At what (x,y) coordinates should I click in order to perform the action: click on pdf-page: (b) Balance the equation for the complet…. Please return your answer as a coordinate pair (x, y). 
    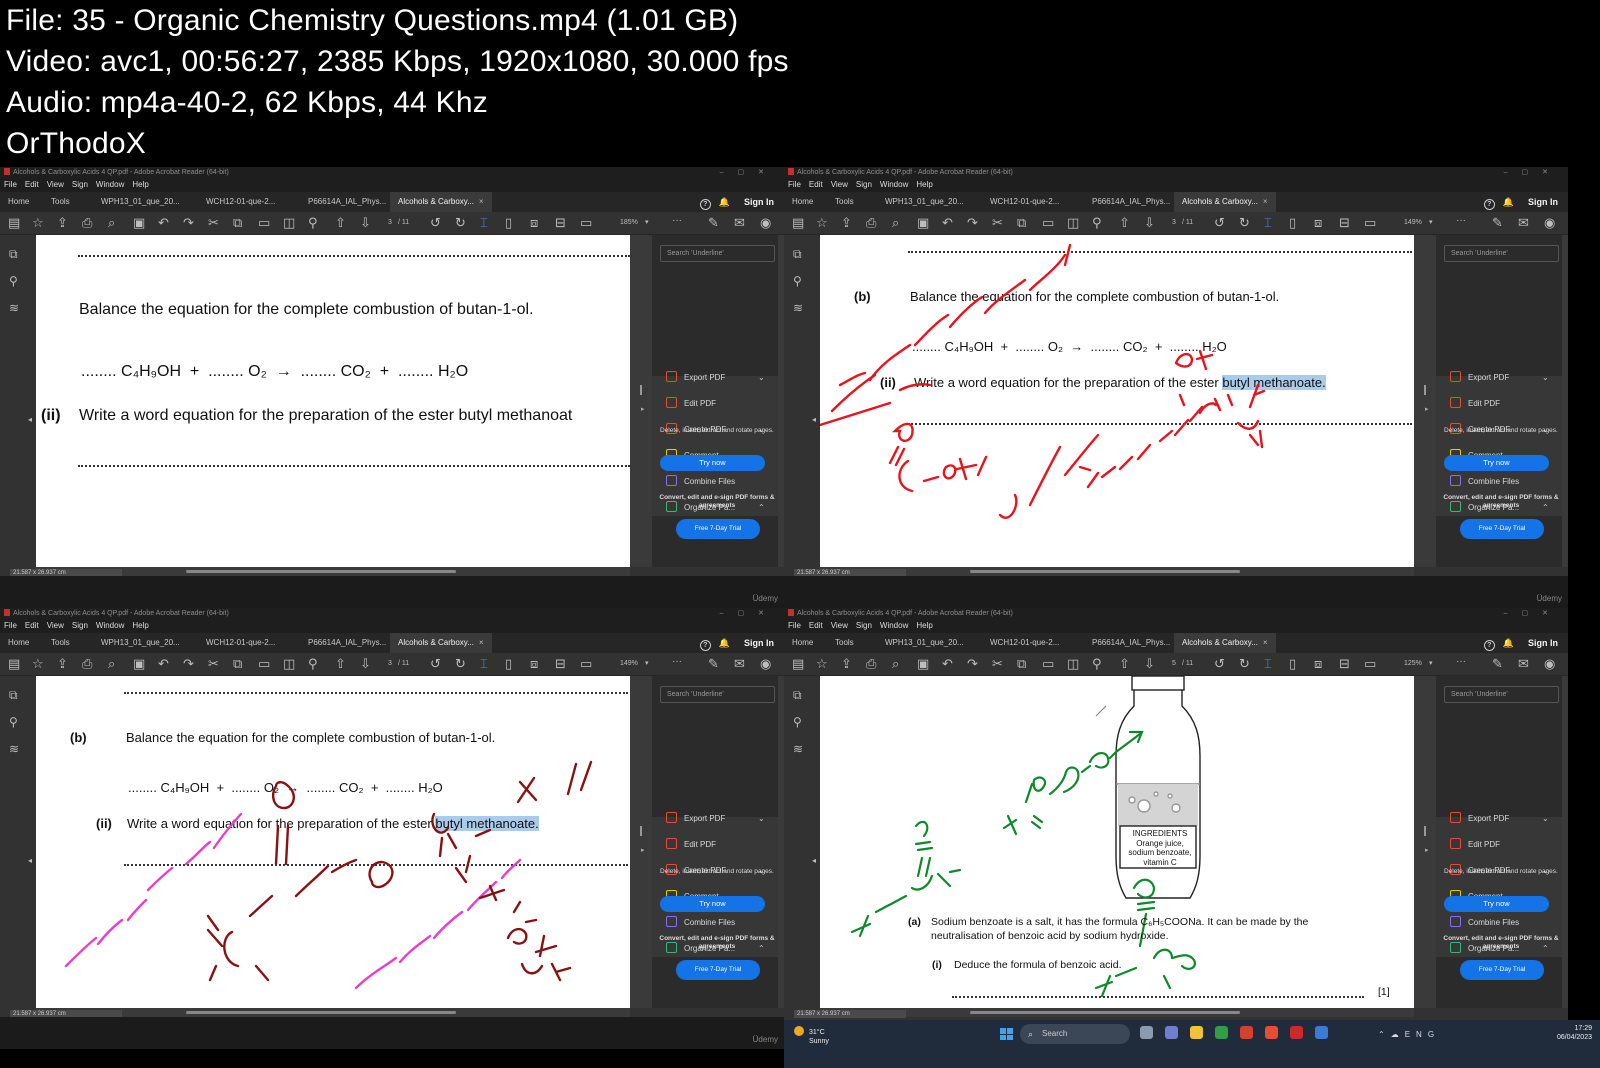
    Looking at the image, I should click on (1117, 401).